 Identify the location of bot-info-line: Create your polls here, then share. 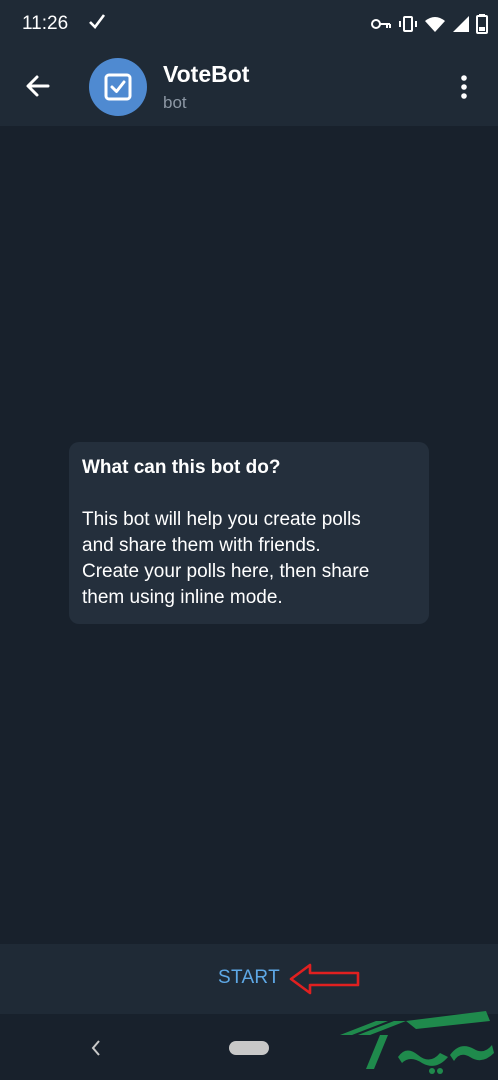
(226, 571).